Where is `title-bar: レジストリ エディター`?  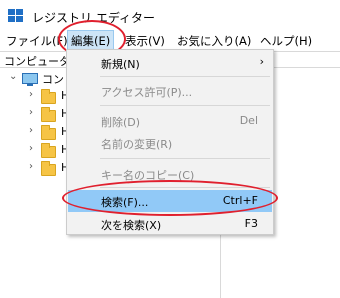 title-bar: レジストリ エディター is located at coordinates (170, 15).